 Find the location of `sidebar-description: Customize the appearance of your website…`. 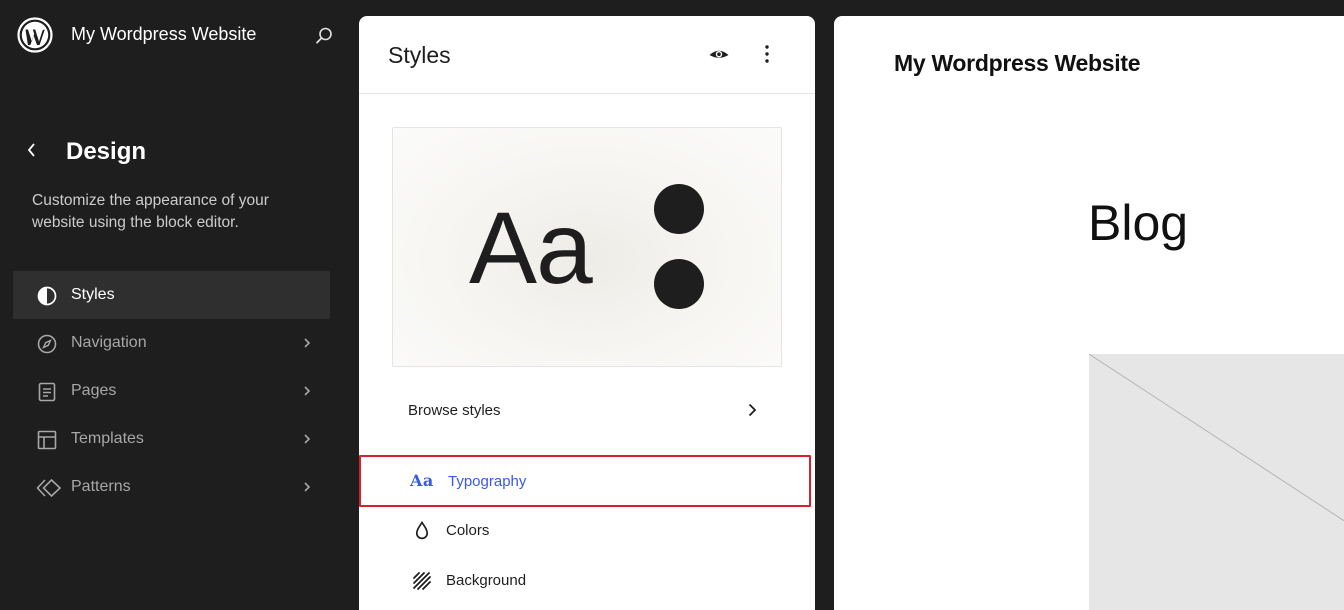

sidebar-description: Customize the appearance of your website… is located at coordinates (150, 211).